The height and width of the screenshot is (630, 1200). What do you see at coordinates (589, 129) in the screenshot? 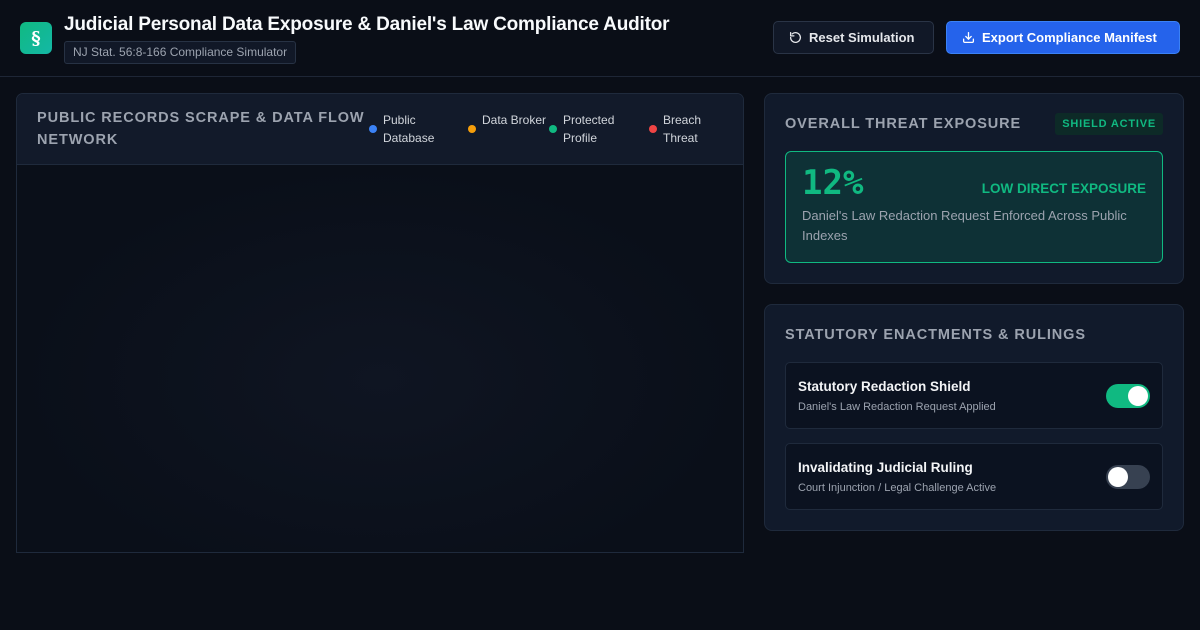
I see `legend-label: Protected Profile` at bounding box center [589, 129].